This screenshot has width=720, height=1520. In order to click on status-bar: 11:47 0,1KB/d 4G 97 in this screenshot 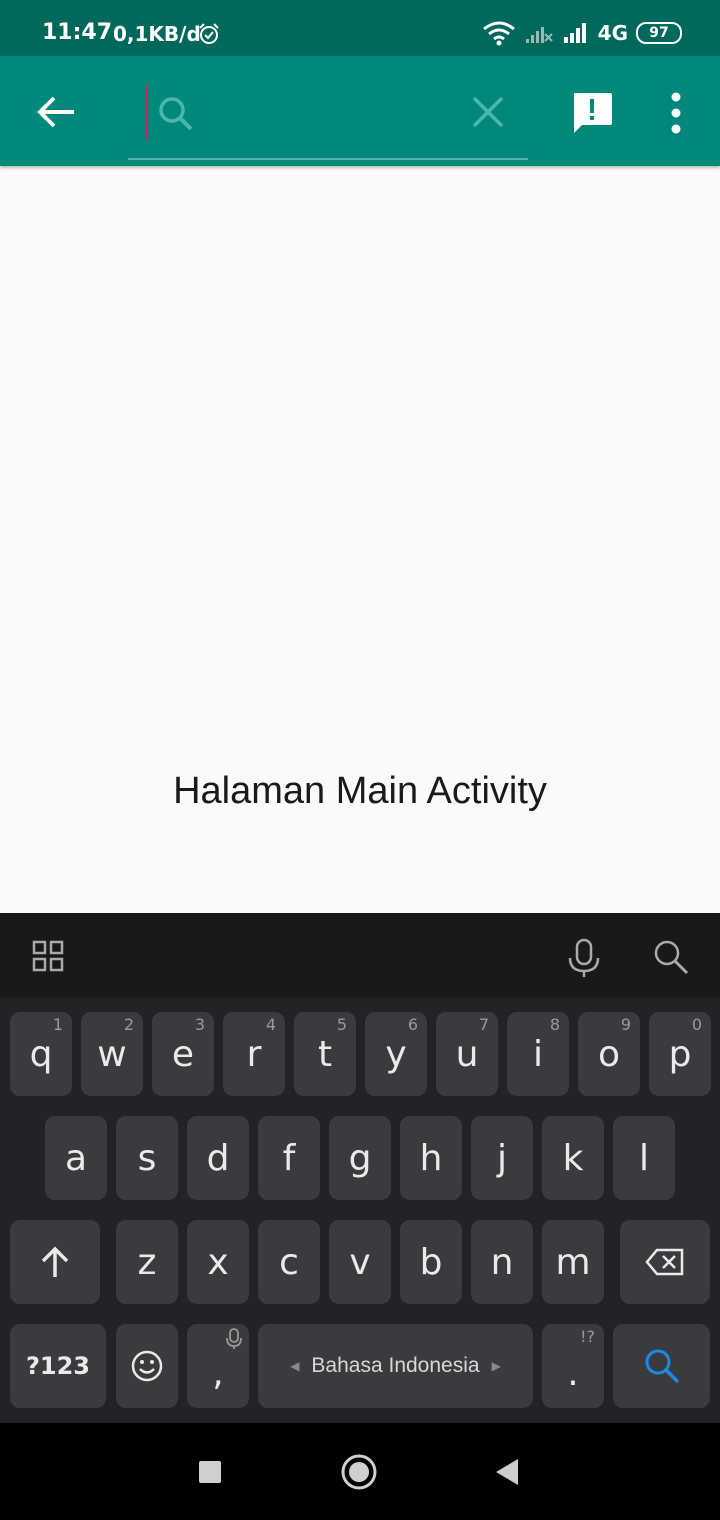, I will do `click(360, 28)`.